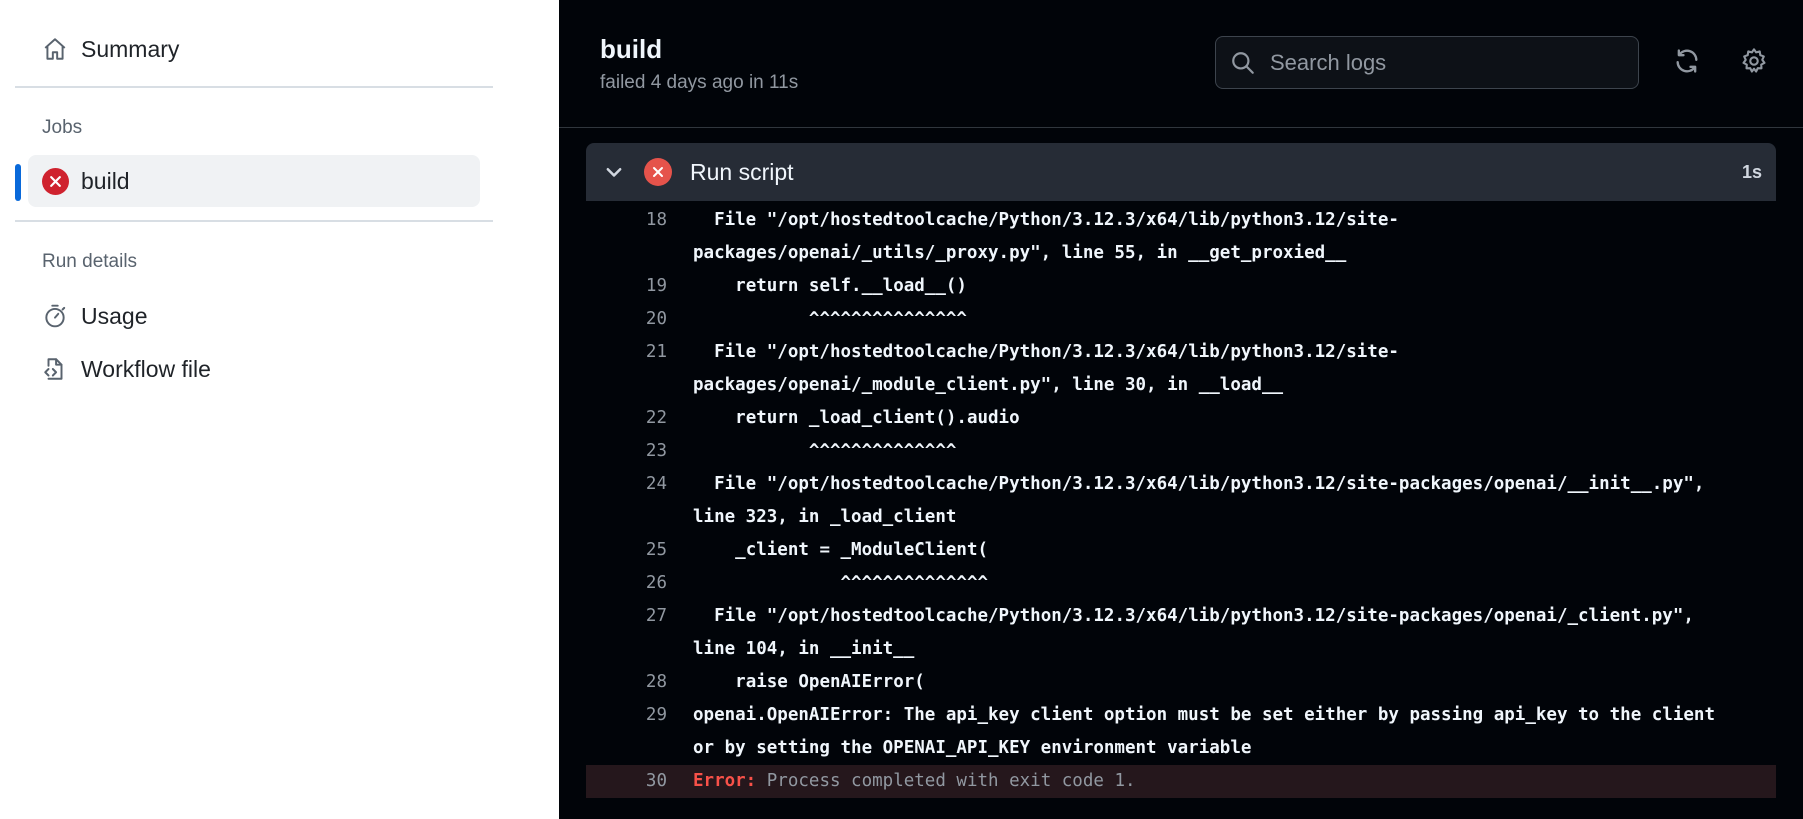 The image size is (1803, 819). I want to click on line-number: 19, so click(626, 286).